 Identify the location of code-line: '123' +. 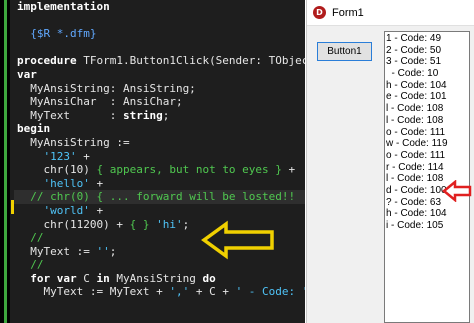
(159, 157).